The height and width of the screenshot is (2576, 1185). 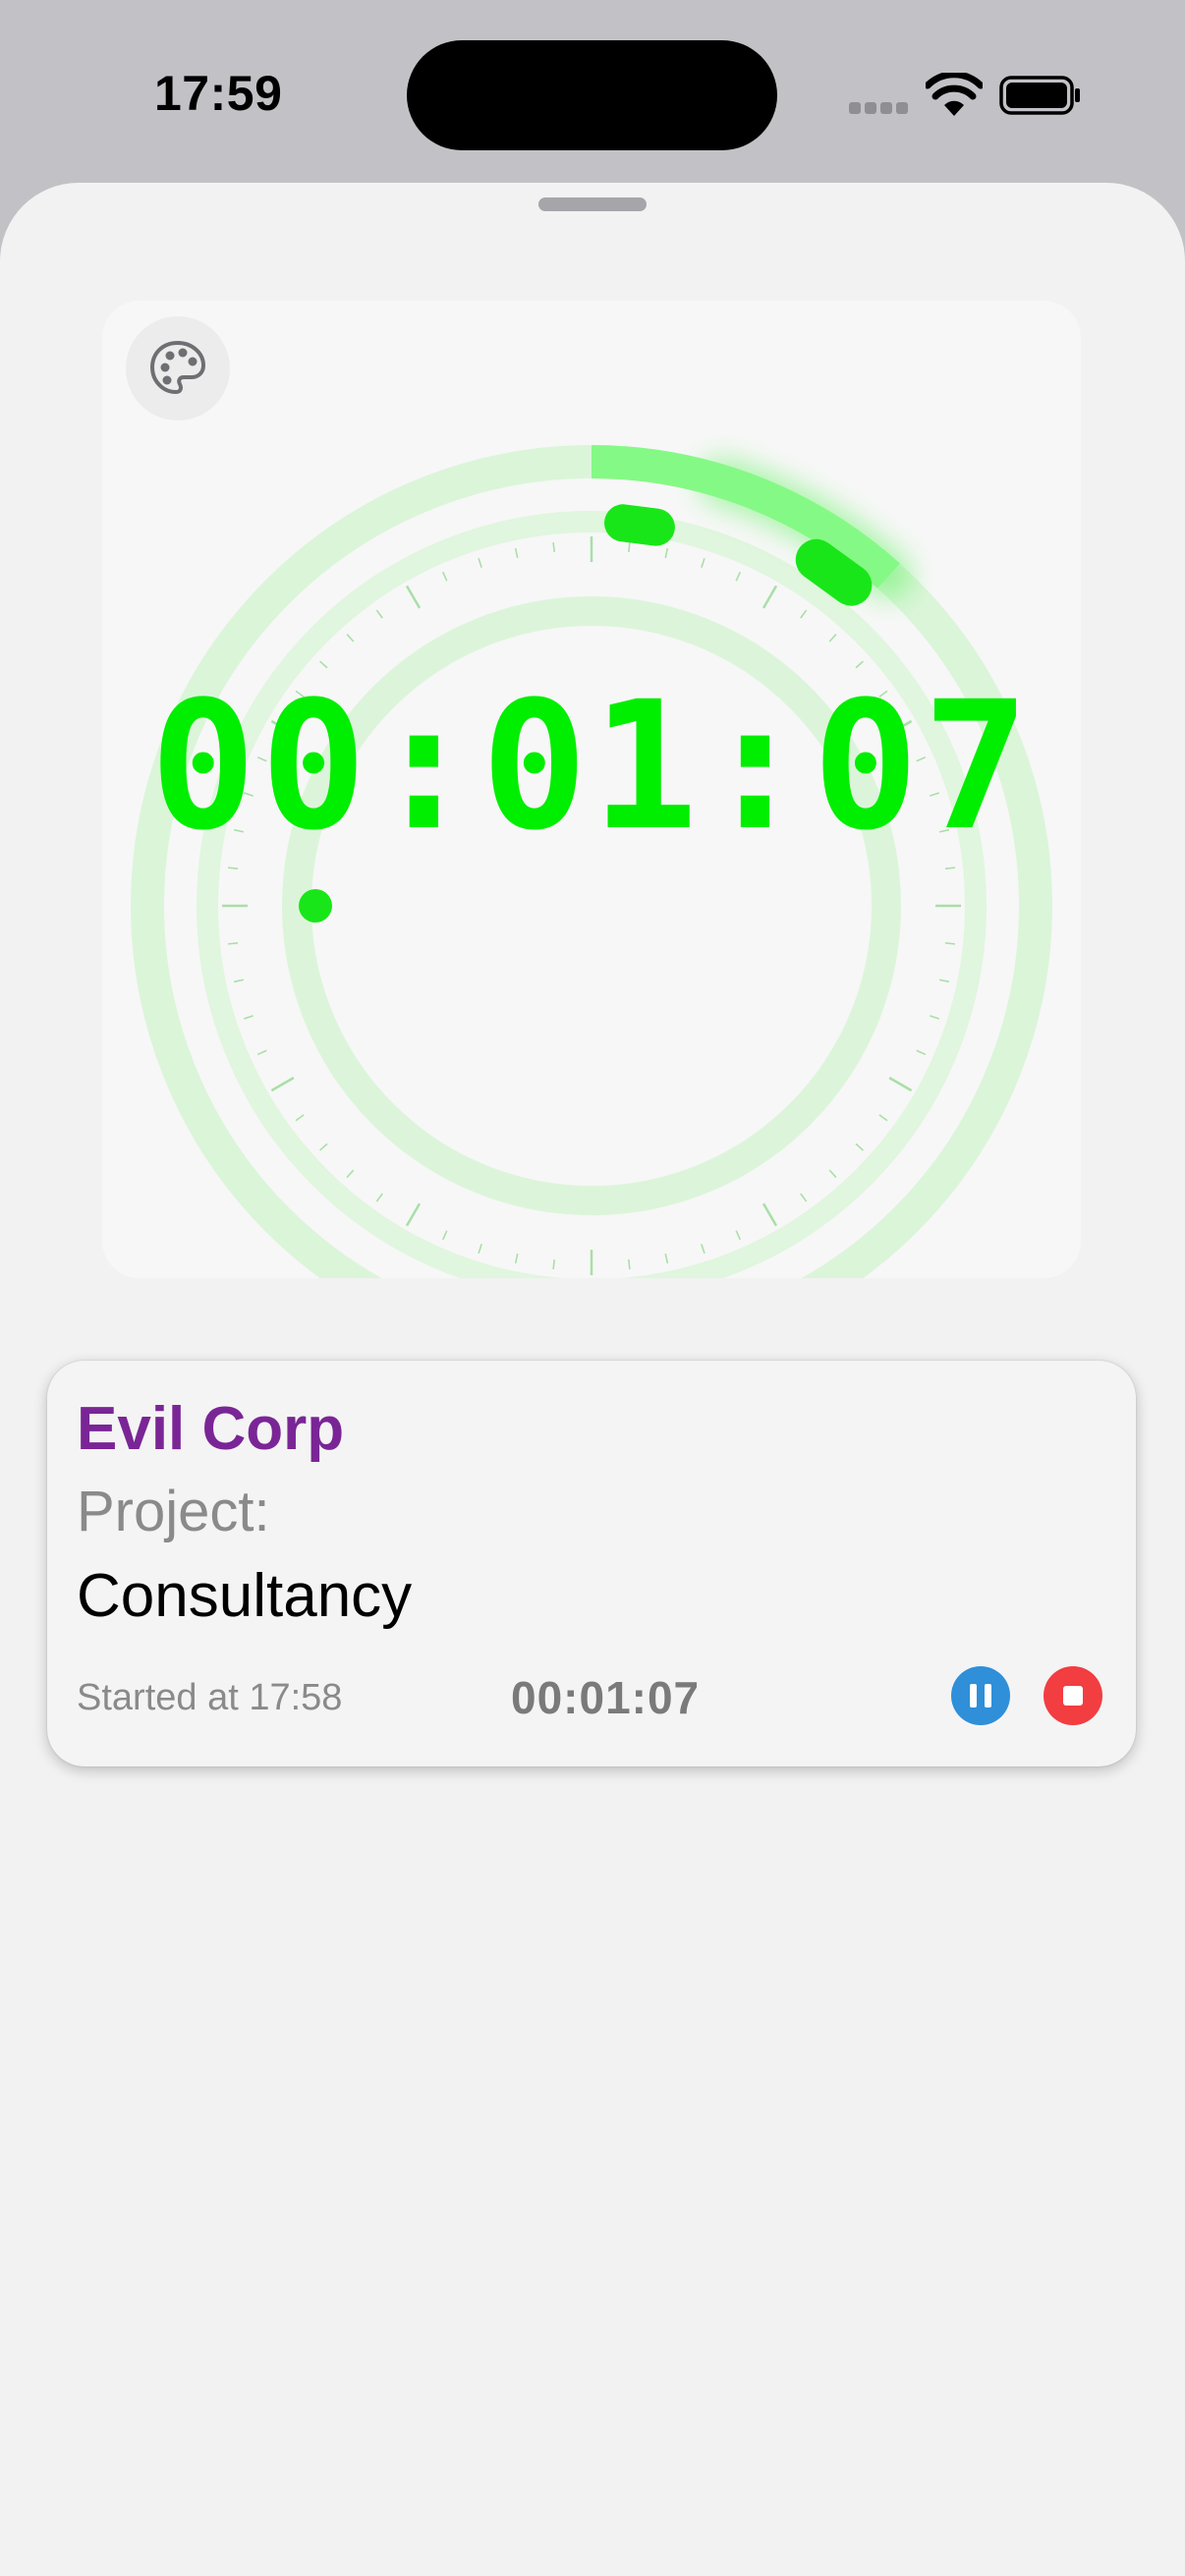 What do you see at coordinates (245, 1596) in the screenshot?
I see `project-name: Consultancy` at bounding box center [245, 1596].